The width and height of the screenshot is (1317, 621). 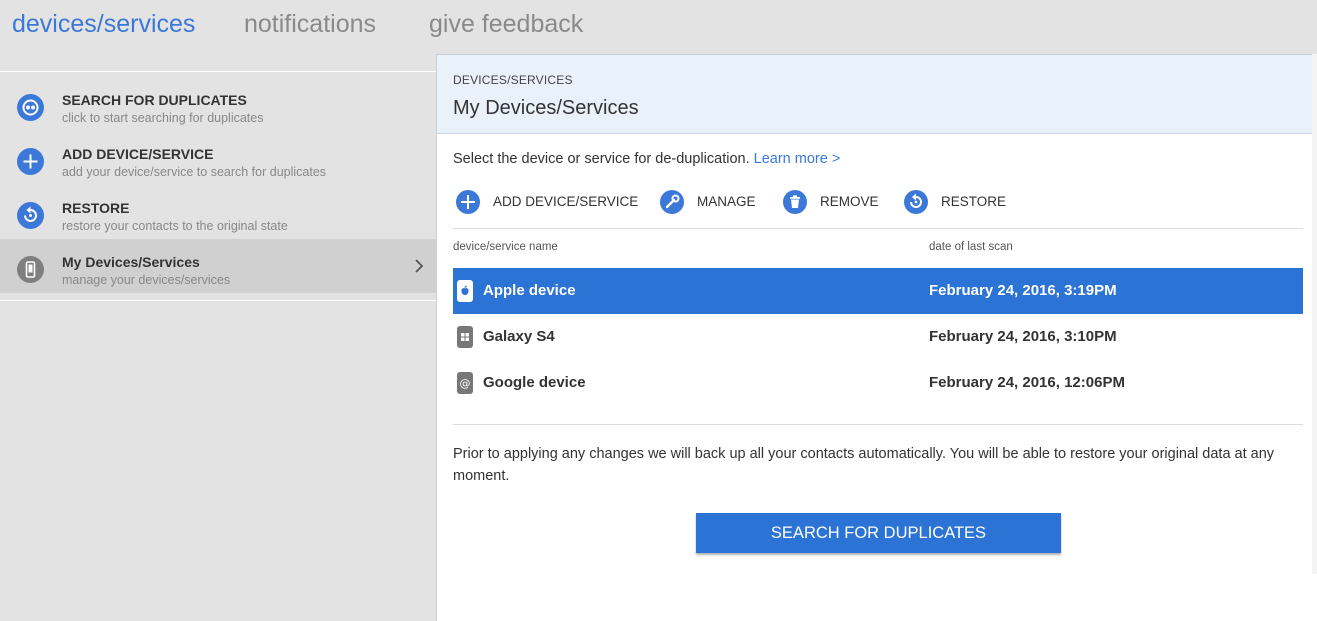 I want to click on device-name: Apple device, so click(x=529, y=290).